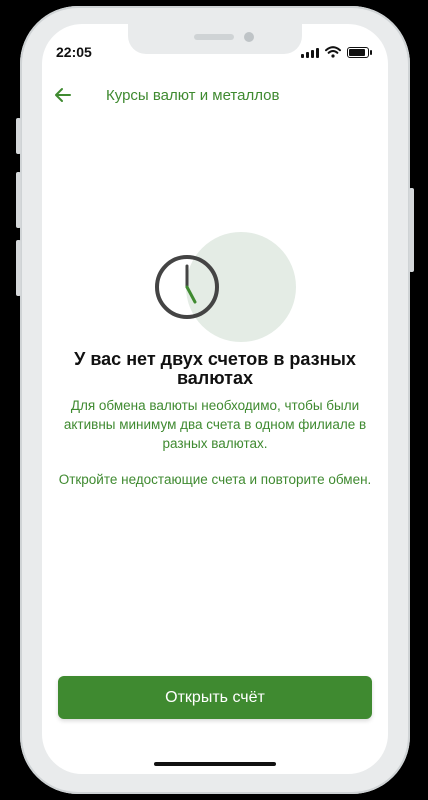 This screenshot has height=800, width=428. What do you see at coordinates (187, 287) in the screenshot?
I see `clock-icon` at bounding box center [187, 287].